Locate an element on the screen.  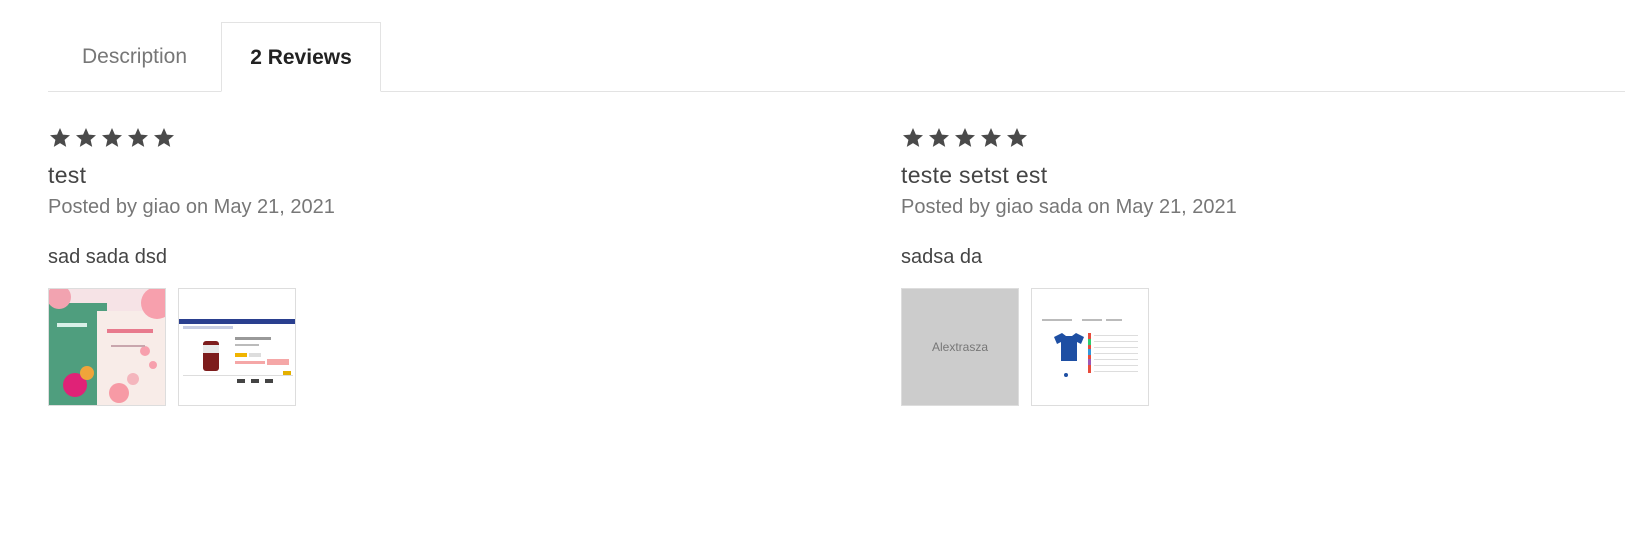
tab-reviews: 2 Reviews is located at coordinates (301, 57).